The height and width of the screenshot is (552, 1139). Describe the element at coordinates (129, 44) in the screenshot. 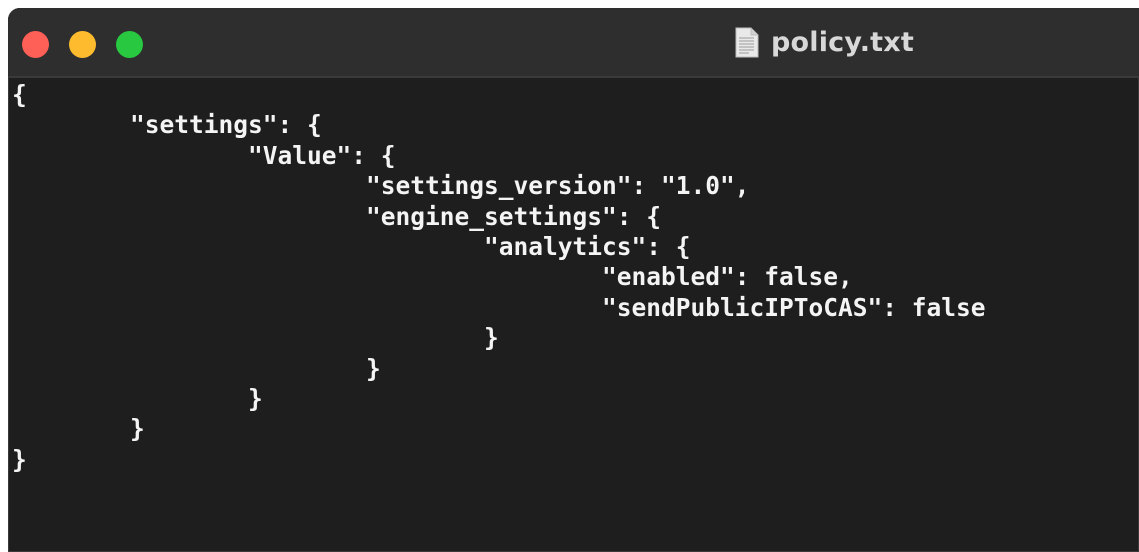

I see `zoom-window-button` at that location.